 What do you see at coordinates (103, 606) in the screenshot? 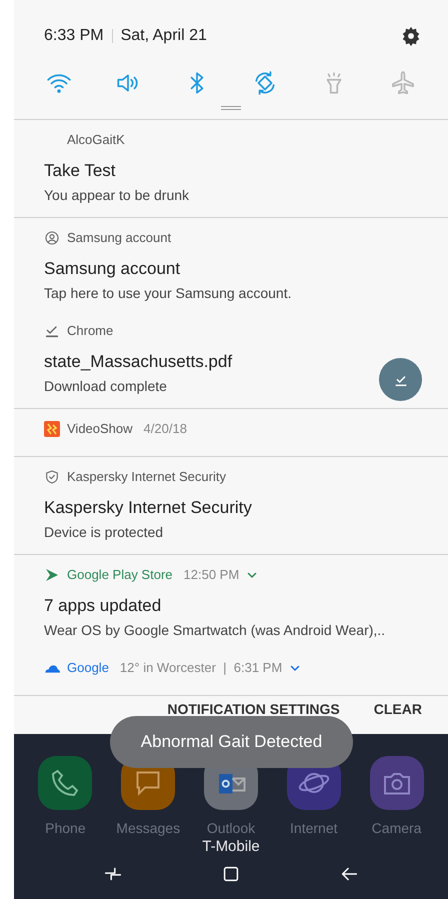
I see `notification-title: 7 apps updated` at bounding box center [103, 606].